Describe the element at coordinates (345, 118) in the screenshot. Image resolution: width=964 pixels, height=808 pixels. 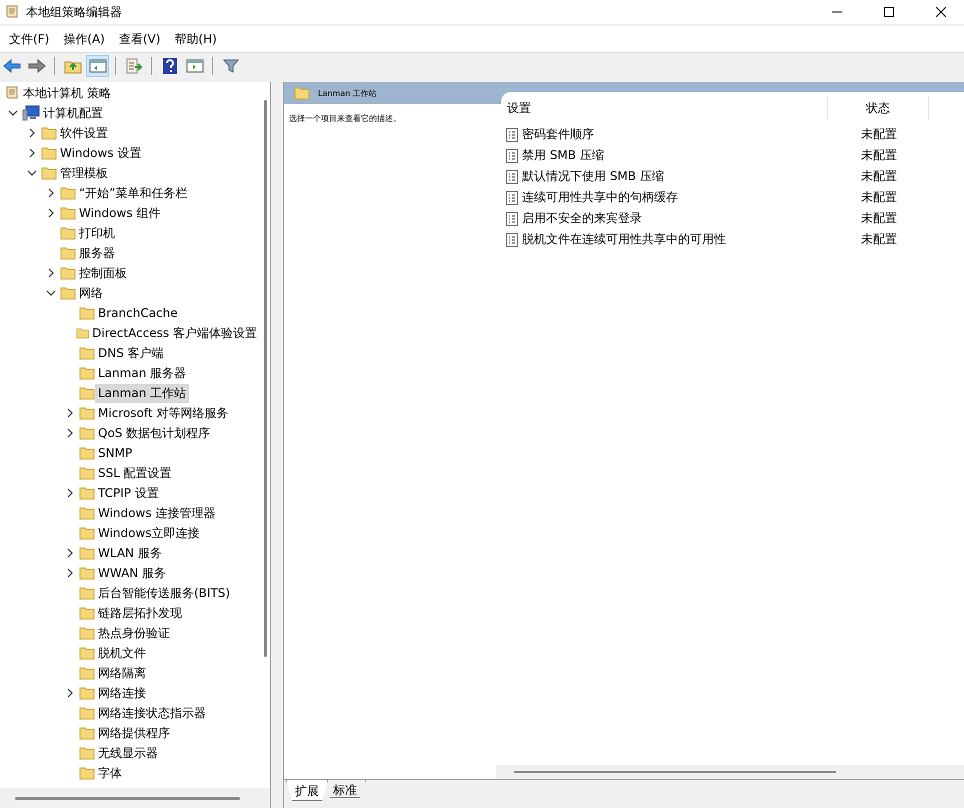
I see `description-text: 选择一个项目来查看它的描述。` at that location.